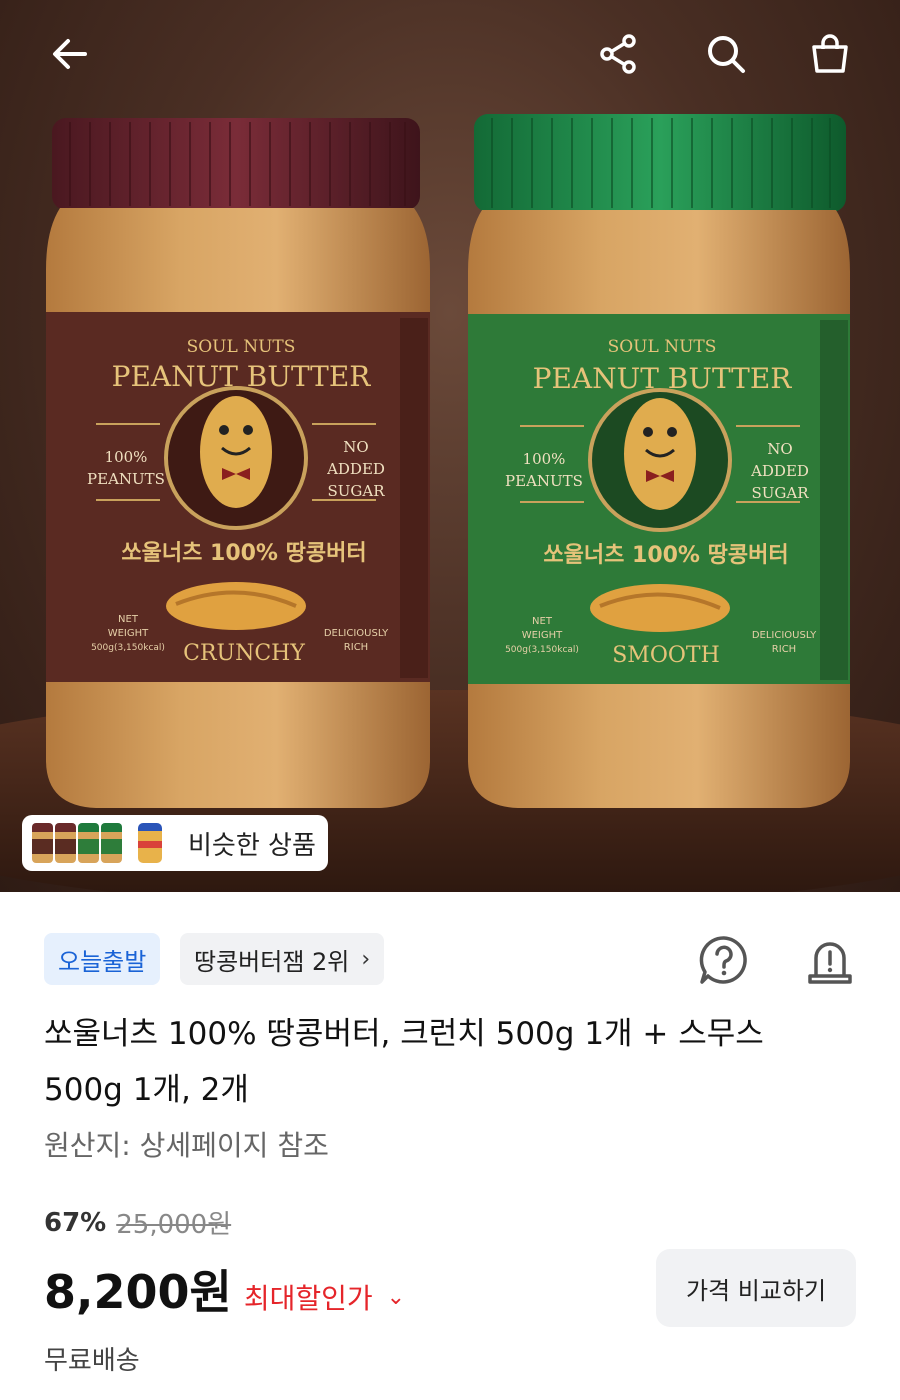 This screenshot has width=900, height=1400. What do you see at coordinates (244, 653) in the screenshot?
I see `jar-left-variant: CRUNCHY` at bounding box center [244, 653].